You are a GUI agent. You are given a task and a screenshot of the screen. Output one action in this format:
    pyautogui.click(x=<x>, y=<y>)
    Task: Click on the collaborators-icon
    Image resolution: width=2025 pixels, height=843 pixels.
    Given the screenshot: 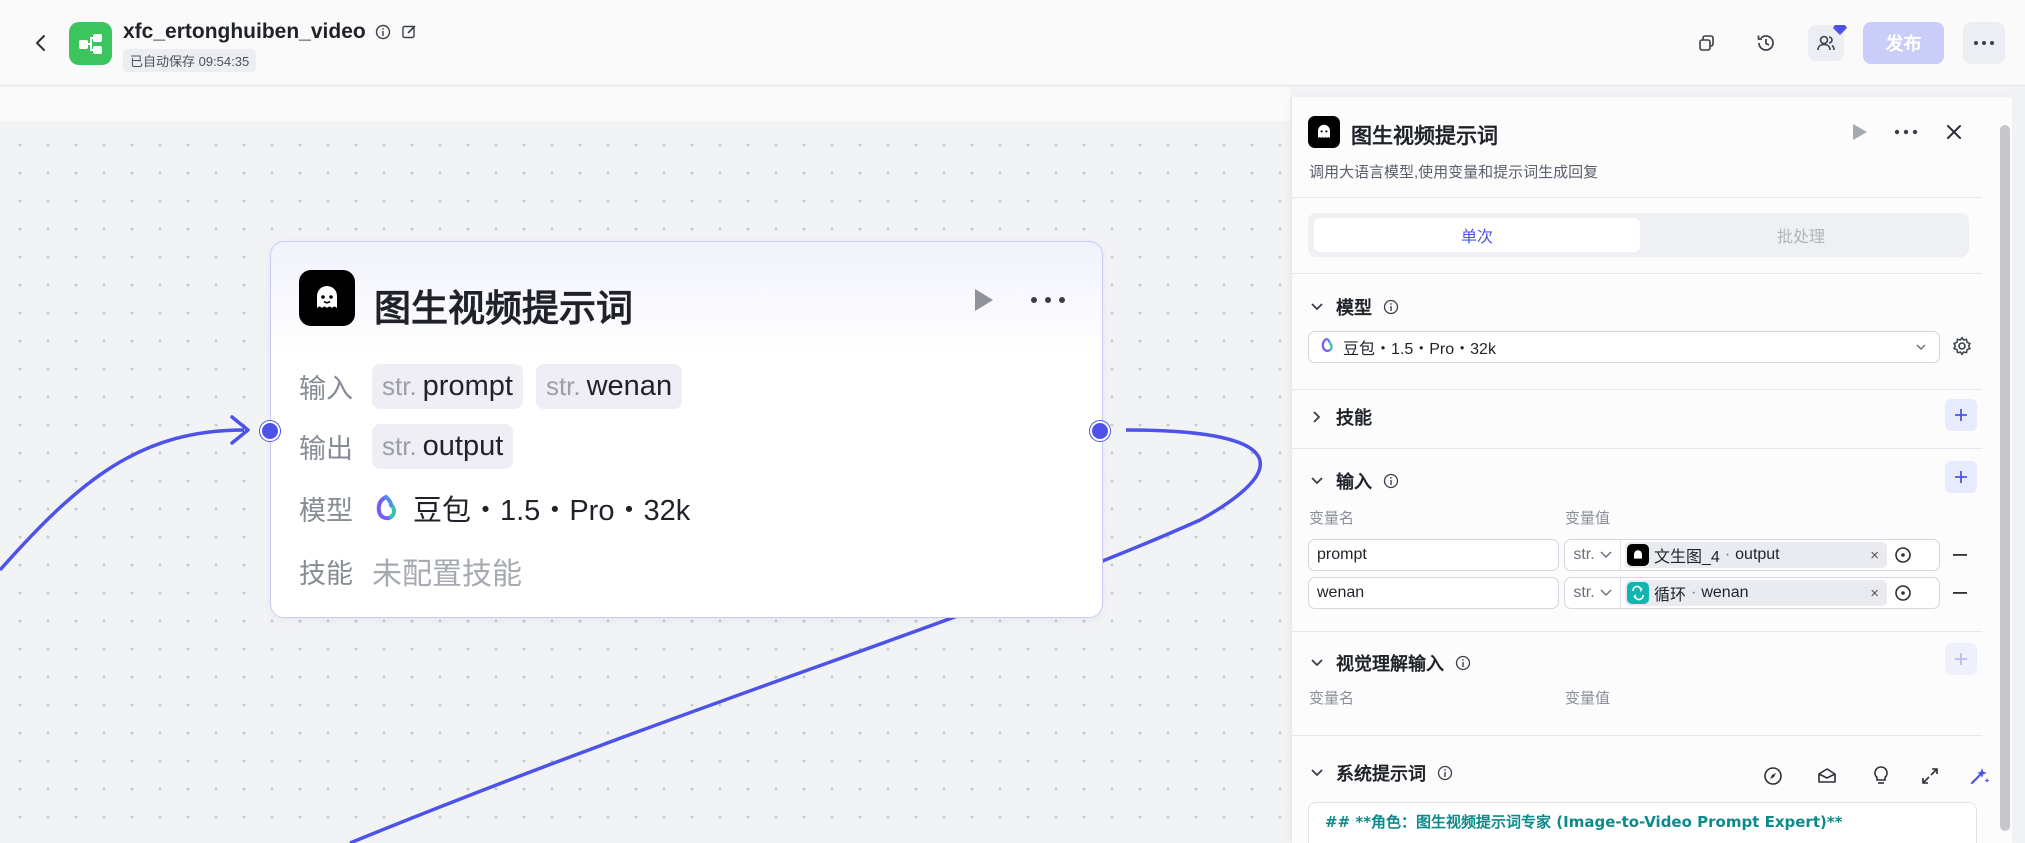 What is the action you would take?
    pyautogui.click(x=1827, y=42)
    